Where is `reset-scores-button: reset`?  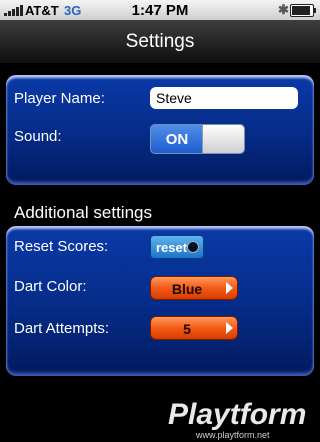
reset-scores-button: reset is located at coordinates (177, 247).